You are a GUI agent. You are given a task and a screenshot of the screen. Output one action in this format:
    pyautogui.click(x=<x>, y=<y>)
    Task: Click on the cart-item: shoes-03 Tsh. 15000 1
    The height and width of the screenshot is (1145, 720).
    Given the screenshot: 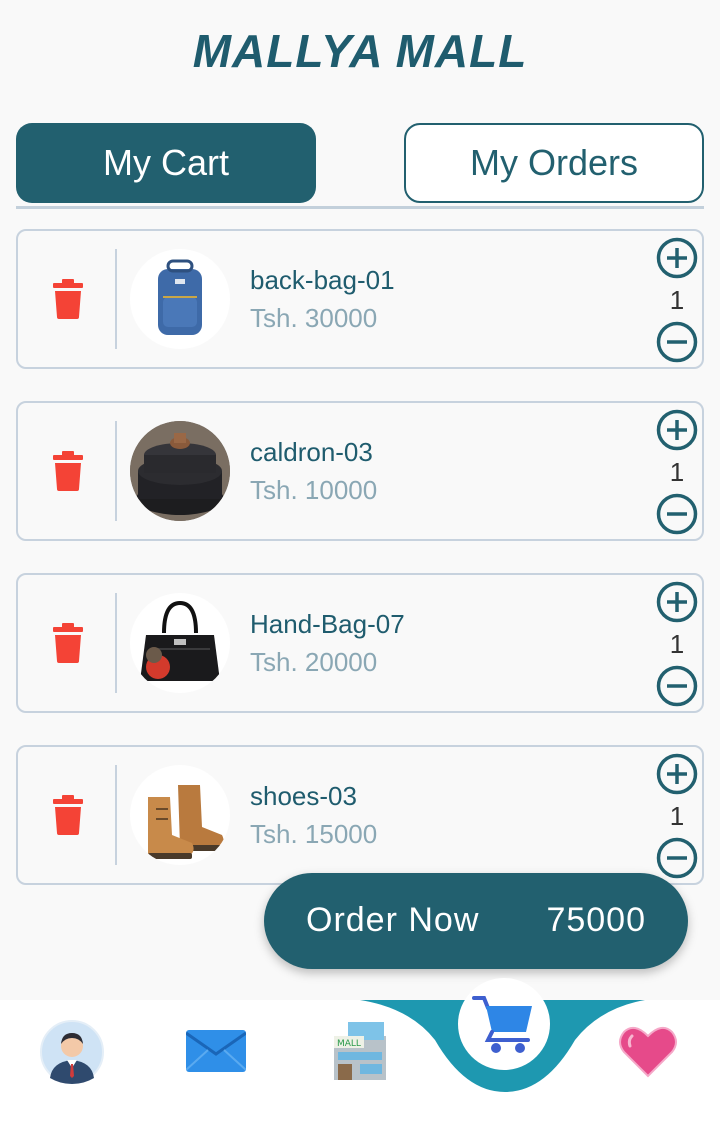 What is the action you would take?
    pyautogui.click(x=360, y=815)
    